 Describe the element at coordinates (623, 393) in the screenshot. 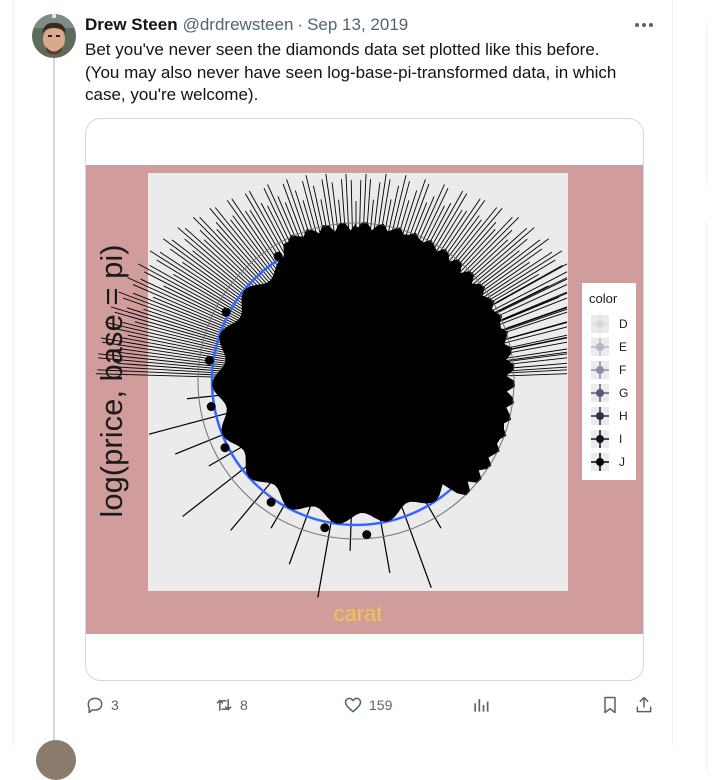

I see `legend-label: G` at that location.